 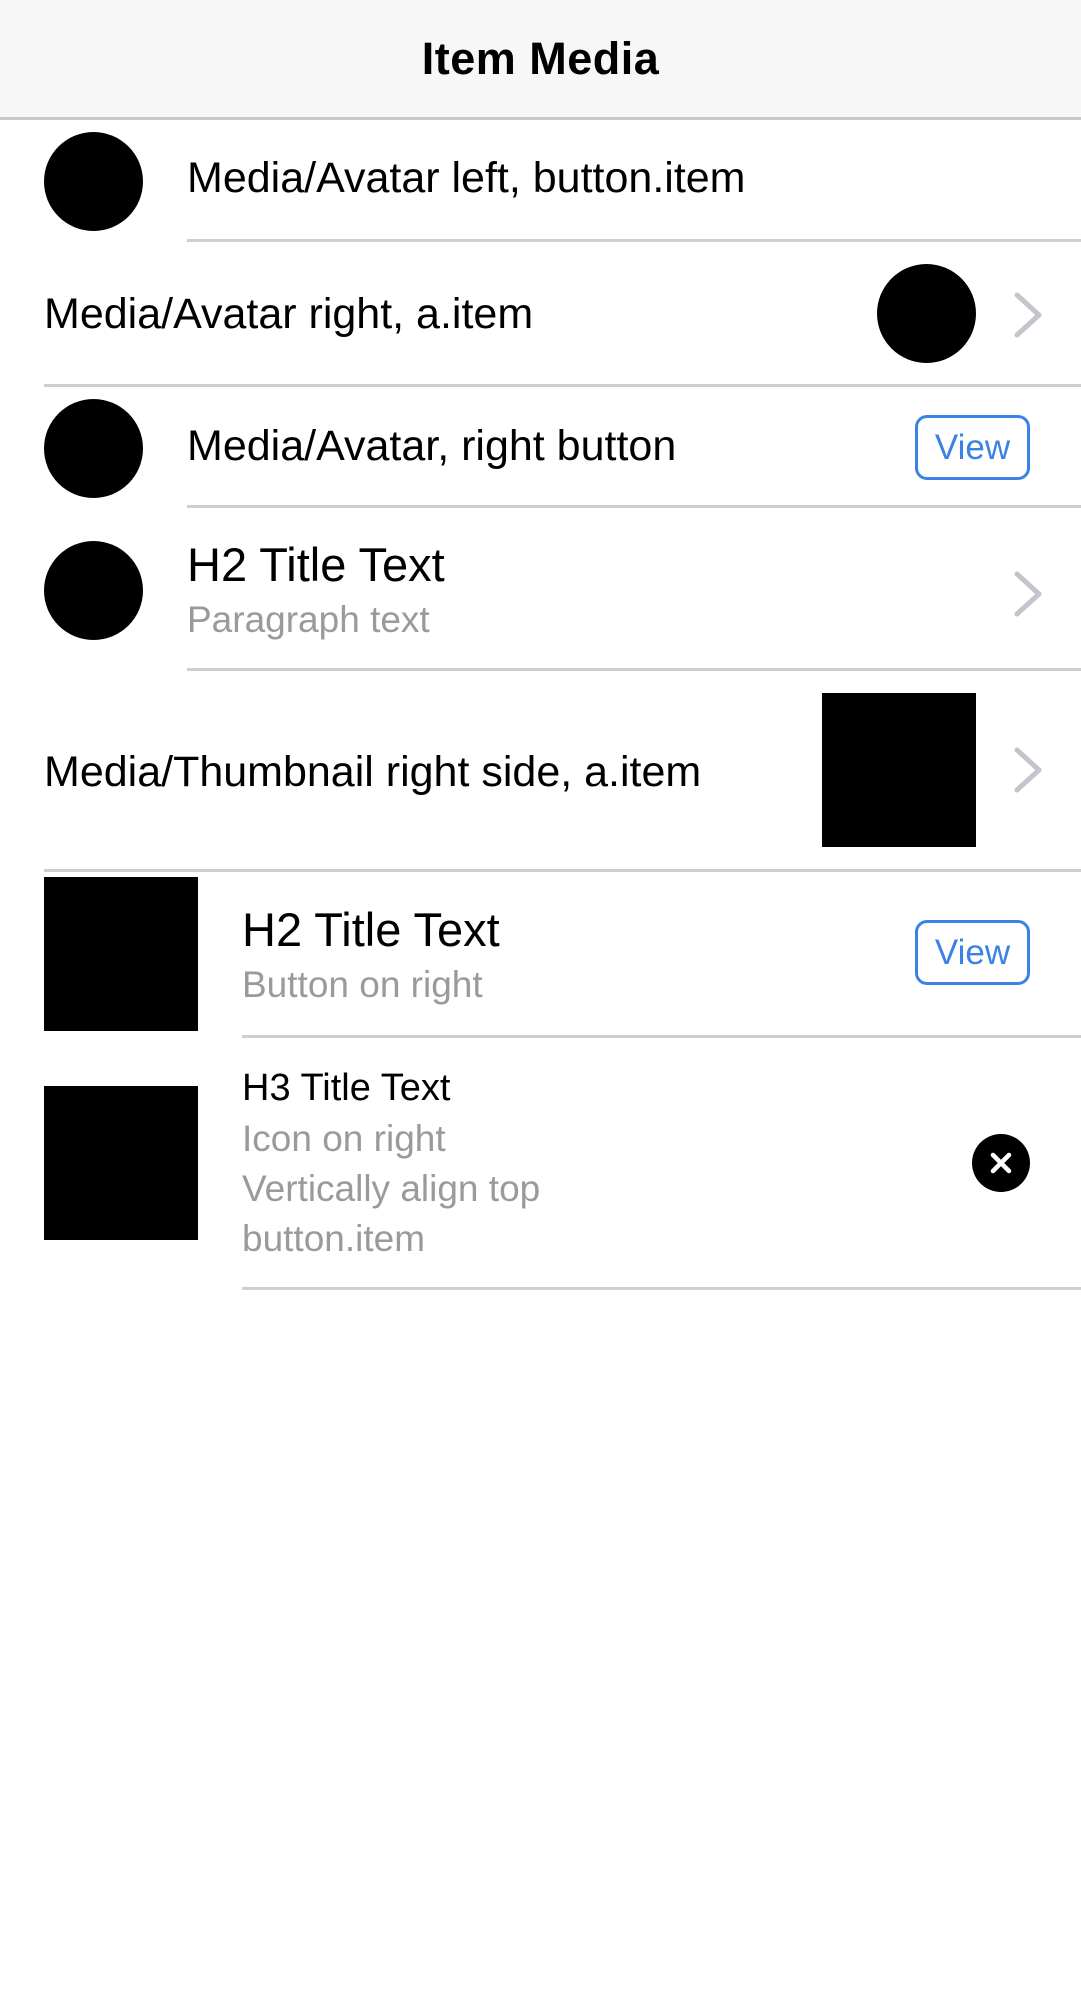 I want to click on page-title: Item Media, so click(x=540, y=58).